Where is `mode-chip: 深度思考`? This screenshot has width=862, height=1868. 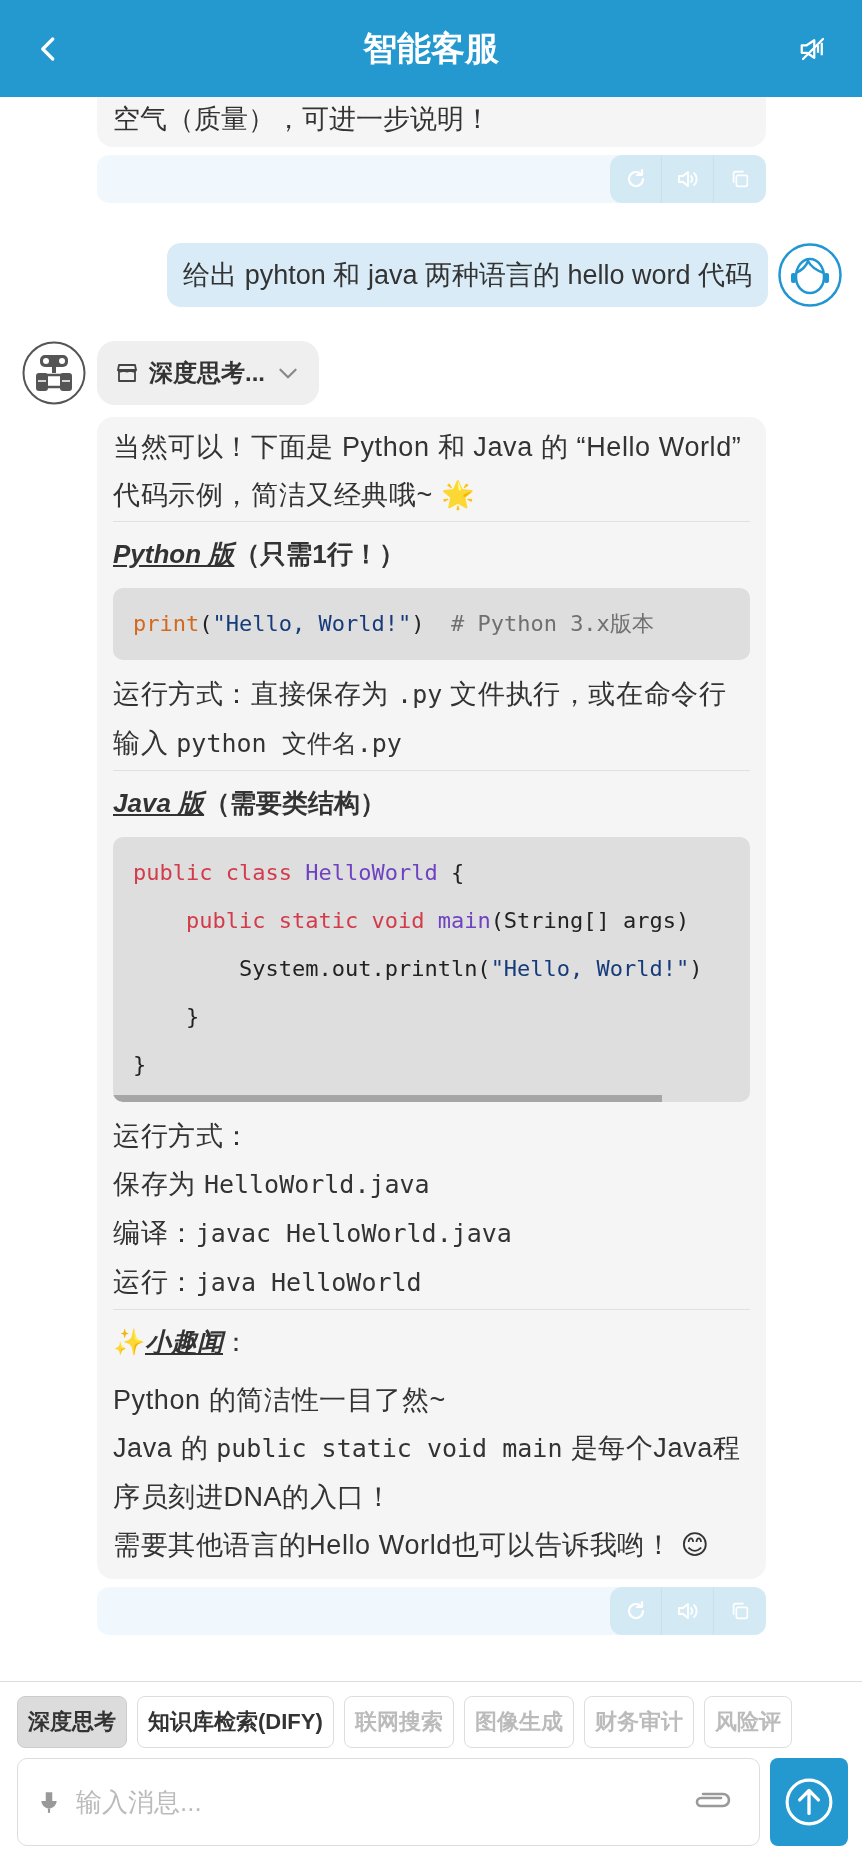
mode-chip: 深度思考 is located at coordinates (72, 1722).